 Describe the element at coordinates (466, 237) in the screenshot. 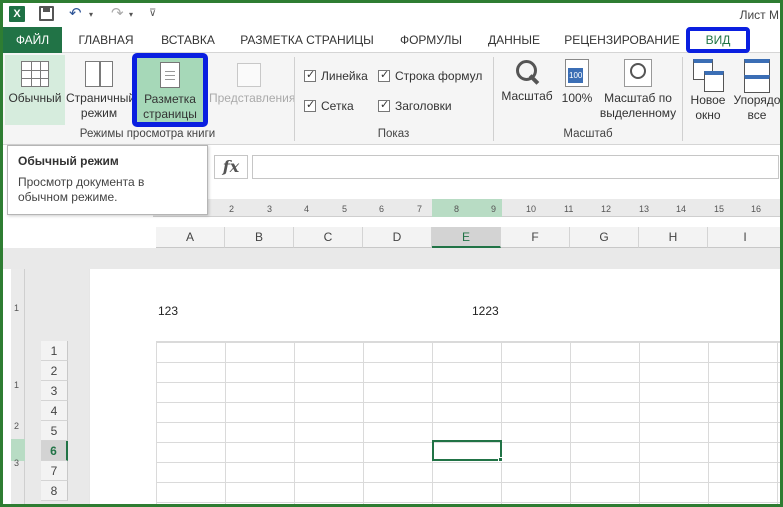

I see `column-header-e: E` at that location.